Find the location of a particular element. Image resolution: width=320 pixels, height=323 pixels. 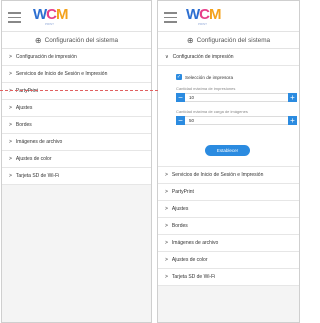

max-uploads-stepper: − 50 + is located at coordinates (236, 120).